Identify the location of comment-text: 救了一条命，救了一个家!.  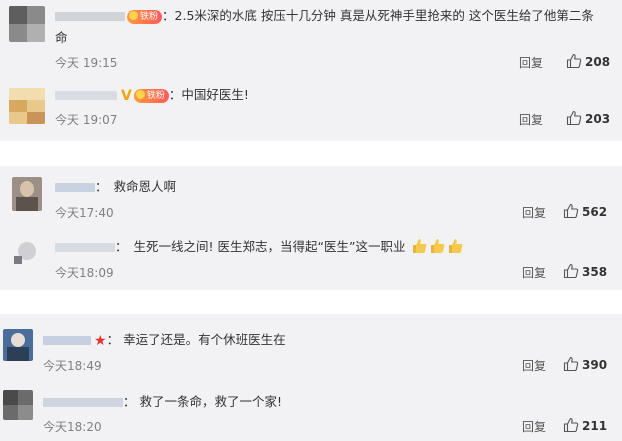
(211, 401).